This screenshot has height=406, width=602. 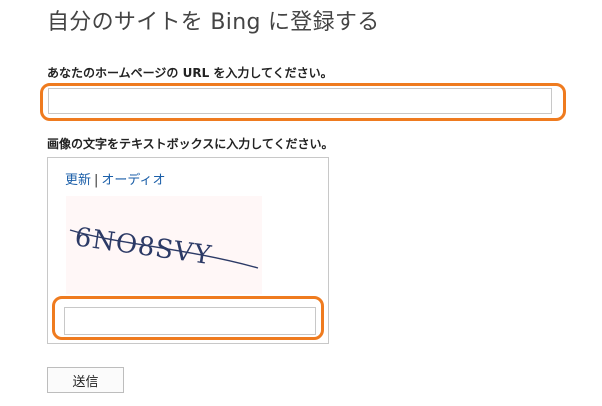 I want to click on page-title: 自分のサイトを Bing に登録する, so click(x=213, y=22).